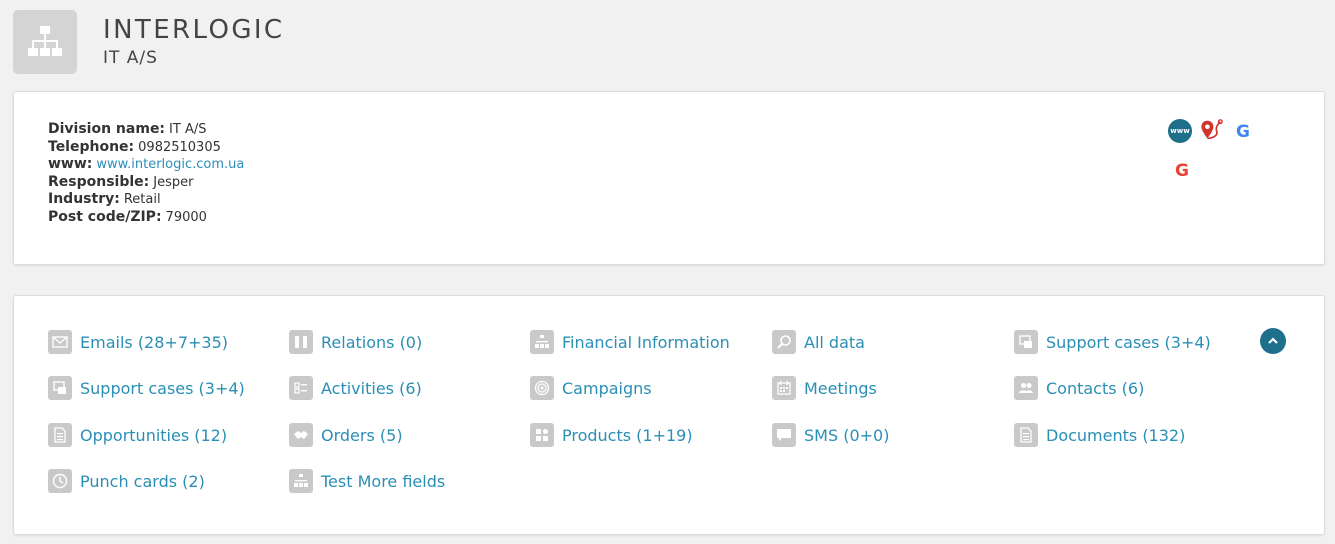  I want to click on checklist-icon, so click(301, 388).